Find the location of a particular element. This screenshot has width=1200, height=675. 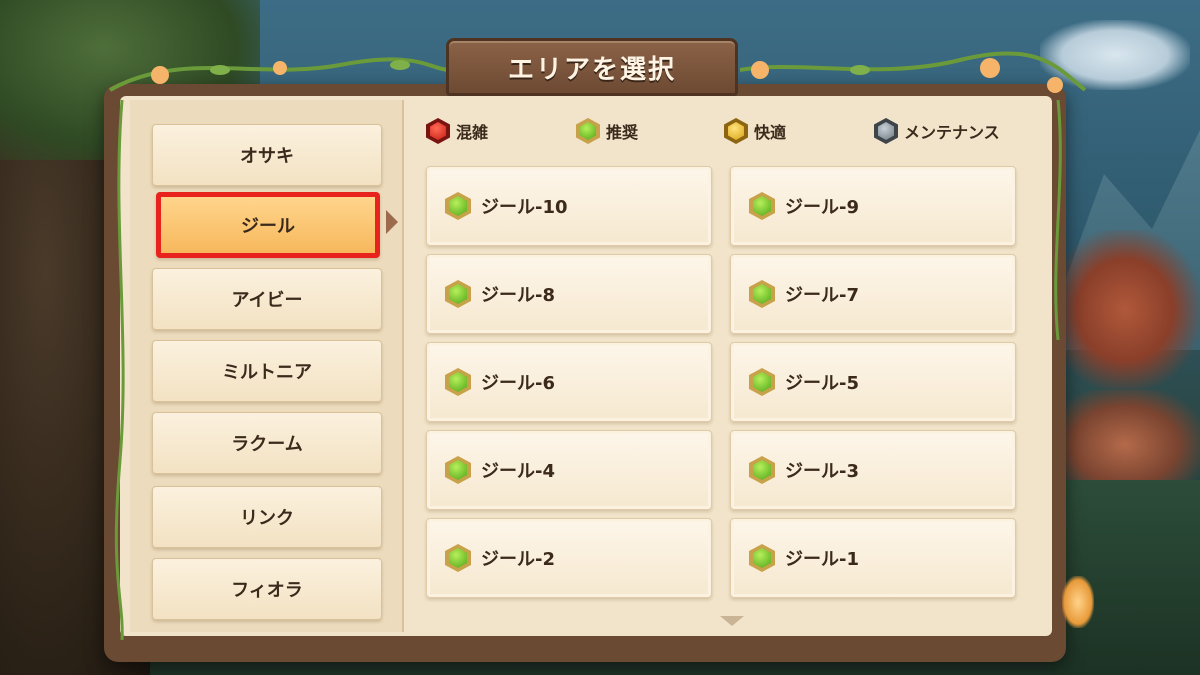

yellow-gem-icon is located at coordinates (736, 131).